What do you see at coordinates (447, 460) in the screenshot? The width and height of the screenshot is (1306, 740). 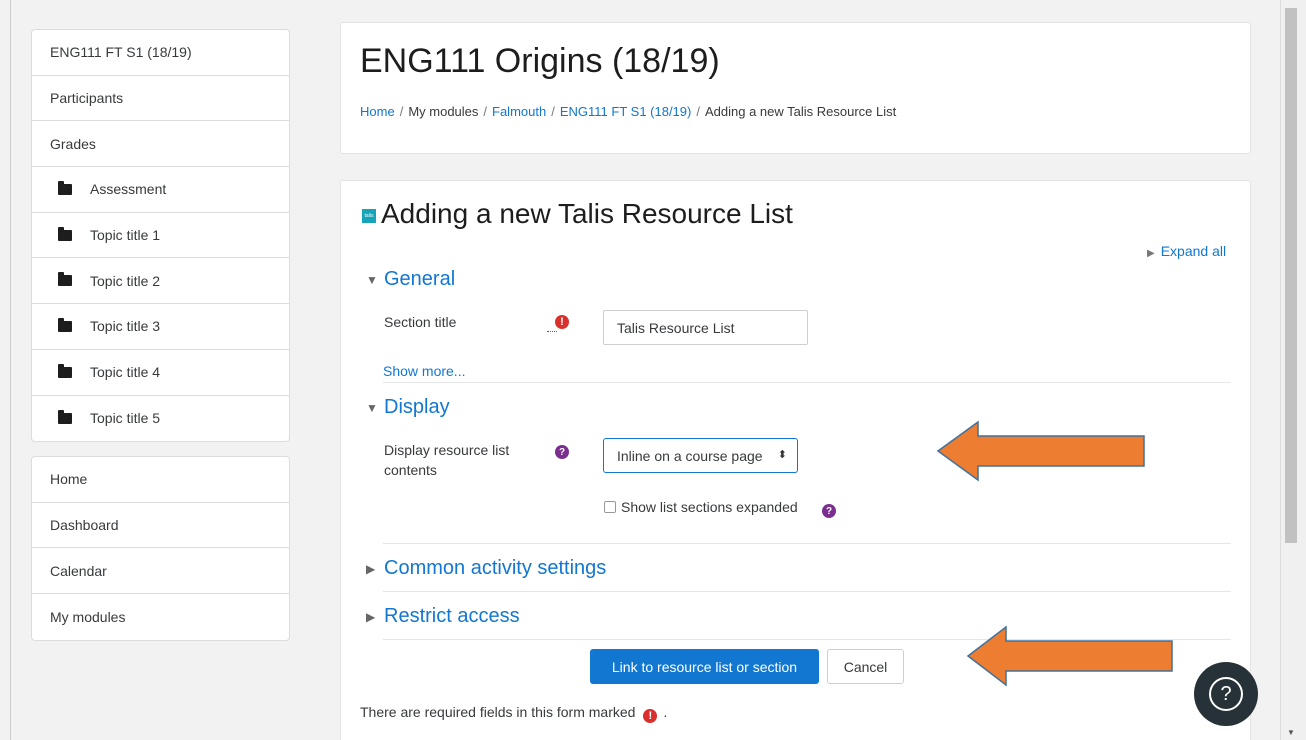 I see `display-contents-label: Display resource list contents` at bounding box center [447, 460].